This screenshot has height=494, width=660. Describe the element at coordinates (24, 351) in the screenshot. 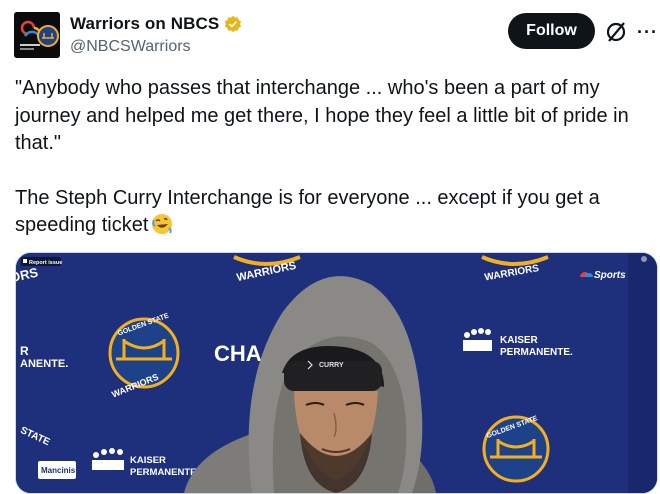

I see `backdrop-r-text: R` at that location.